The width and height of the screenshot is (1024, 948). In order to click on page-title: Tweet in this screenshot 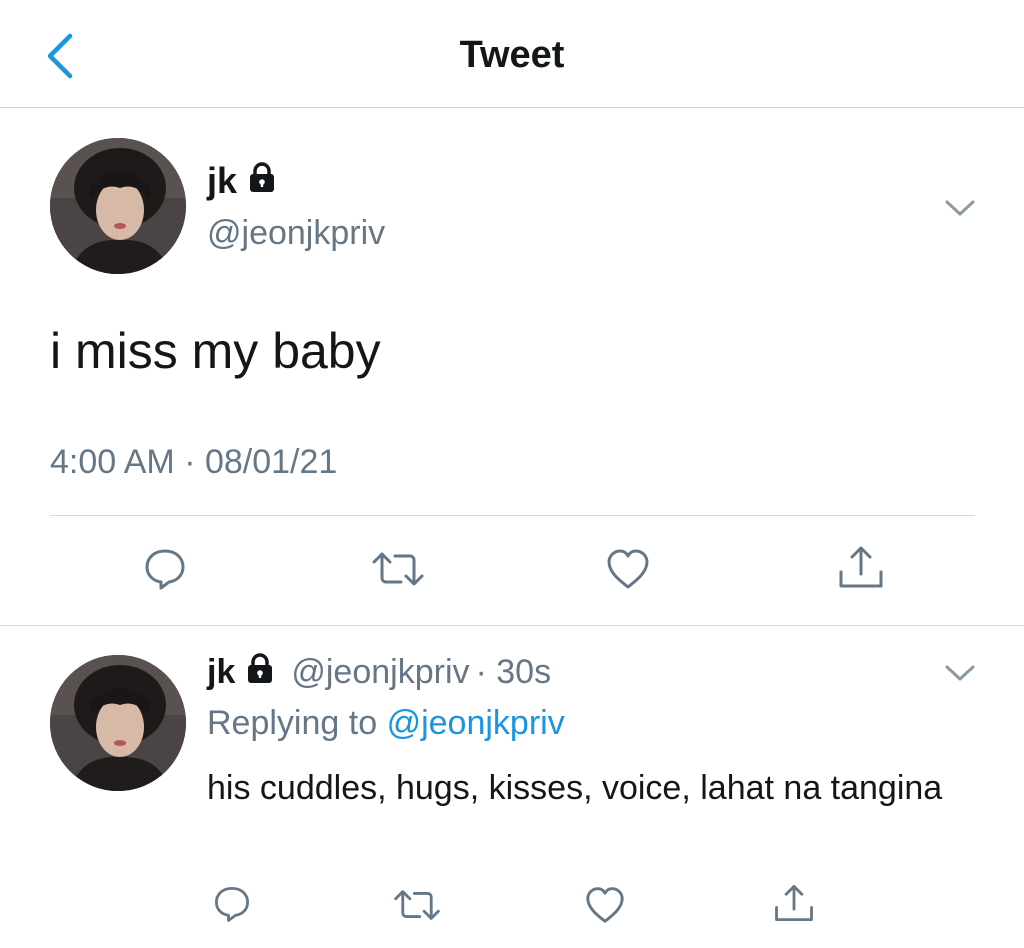, I will do `click(512, 55)`.